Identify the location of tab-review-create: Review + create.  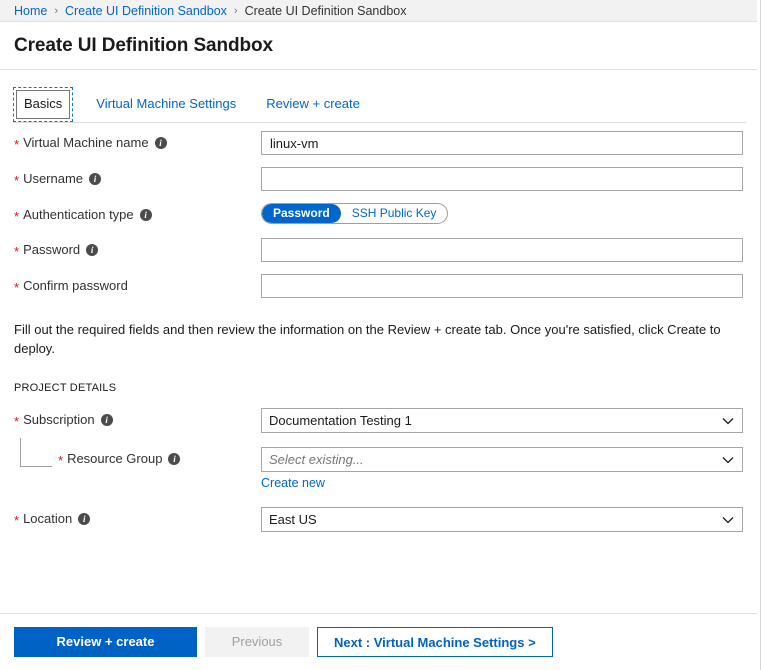
(313, 104).